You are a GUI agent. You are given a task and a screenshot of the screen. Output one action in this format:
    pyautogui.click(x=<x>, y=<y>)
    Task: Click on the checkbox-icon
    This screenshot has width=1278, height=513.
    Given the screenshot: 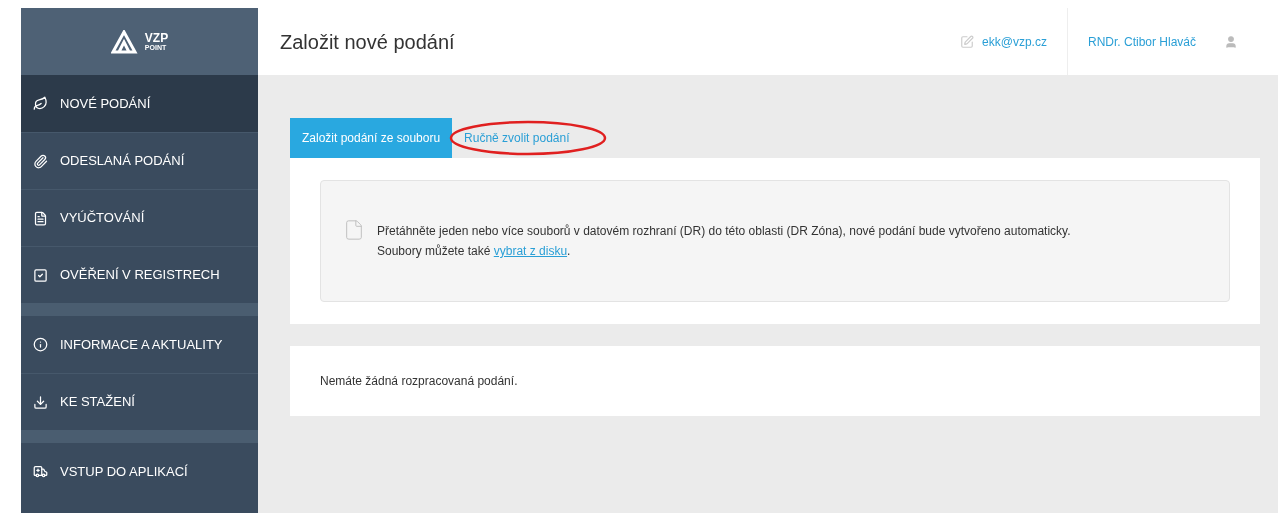 What is the action you would take?
    pyautogui.click(x=40, y=275)
    